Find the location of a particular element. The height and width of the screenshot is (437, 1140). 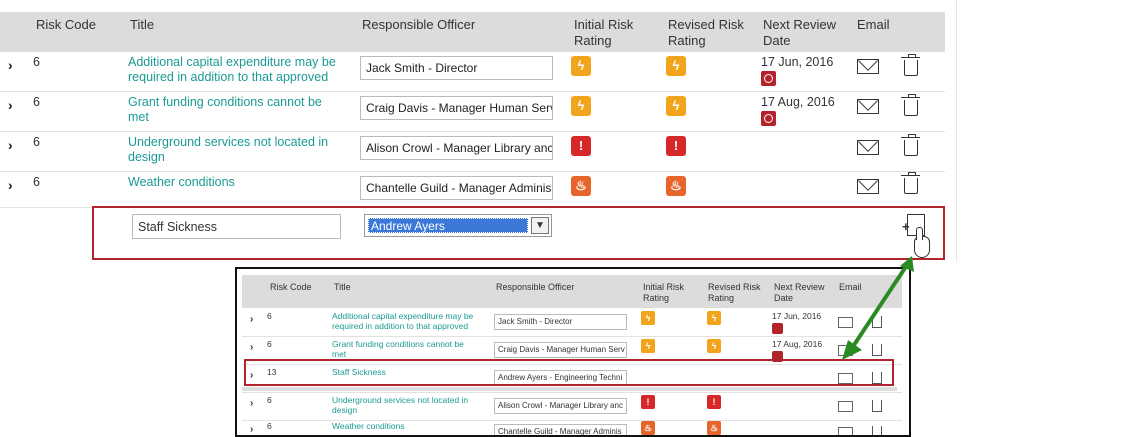

header-next-review-date: Next Review Date is located at coordinates (803, 33).